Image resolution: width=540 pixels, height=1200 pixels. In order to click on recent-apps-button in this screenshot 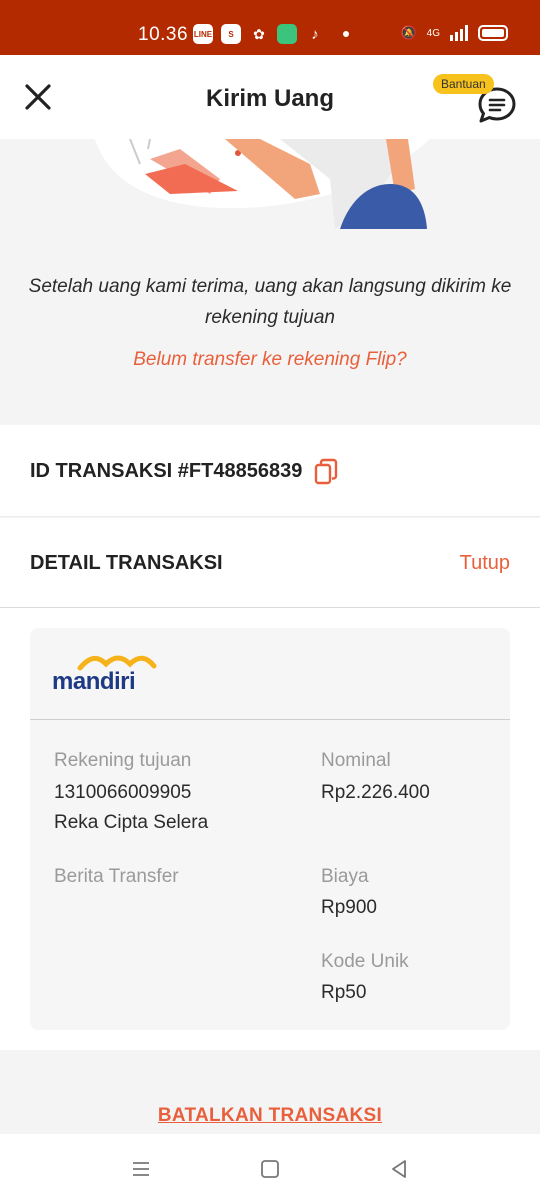, I will do `click(141, 1169)`.